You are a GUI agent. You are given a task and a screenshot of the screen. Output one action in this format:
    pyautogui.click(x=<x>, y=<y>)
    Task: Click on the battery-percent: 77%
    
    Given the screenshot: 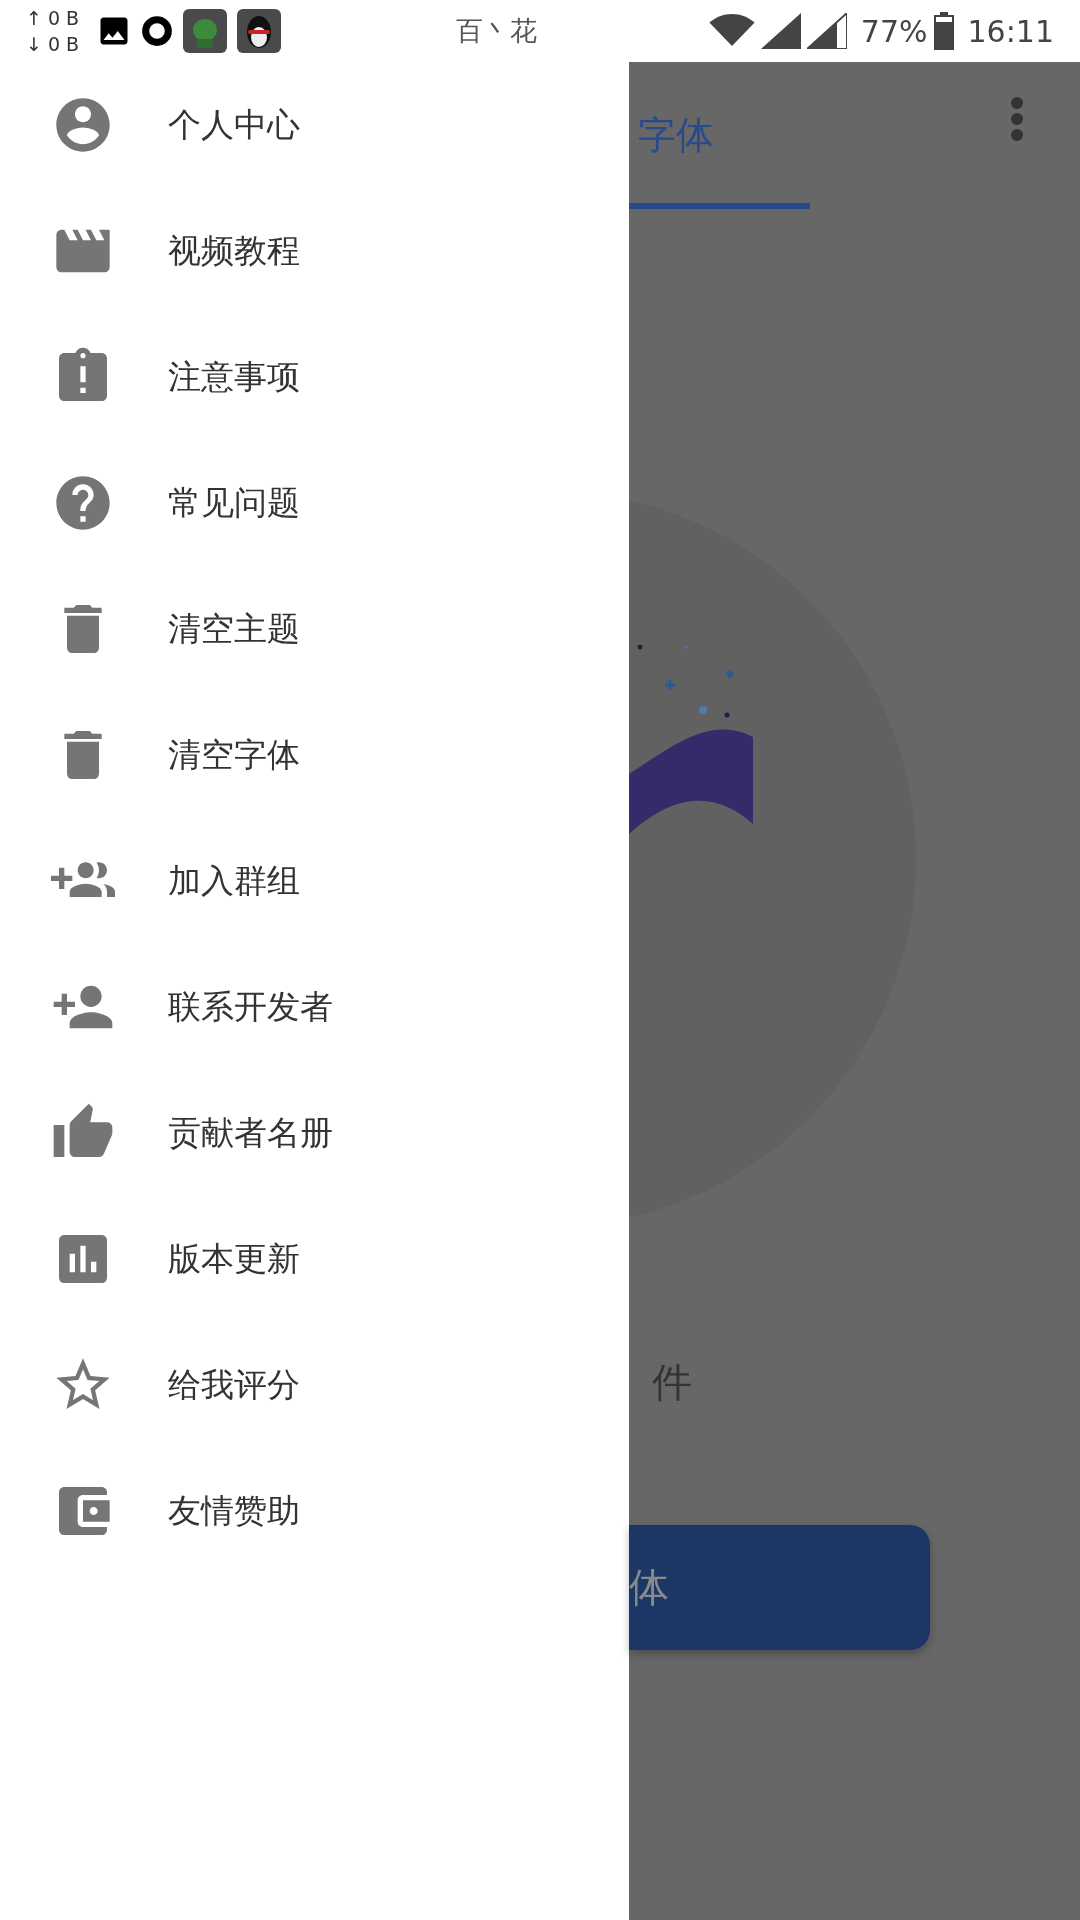 What is the action you would take?
    pyautogui.click(x=894, y=31)
    